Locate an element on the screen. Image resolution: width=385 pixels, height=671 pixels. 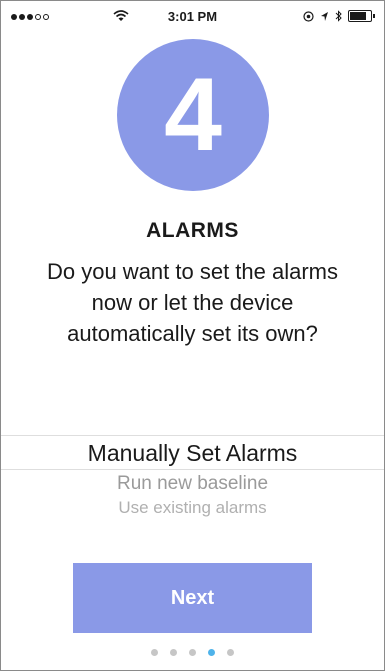
status-bar: 3:01 PM is located at coordinates (192, 18).